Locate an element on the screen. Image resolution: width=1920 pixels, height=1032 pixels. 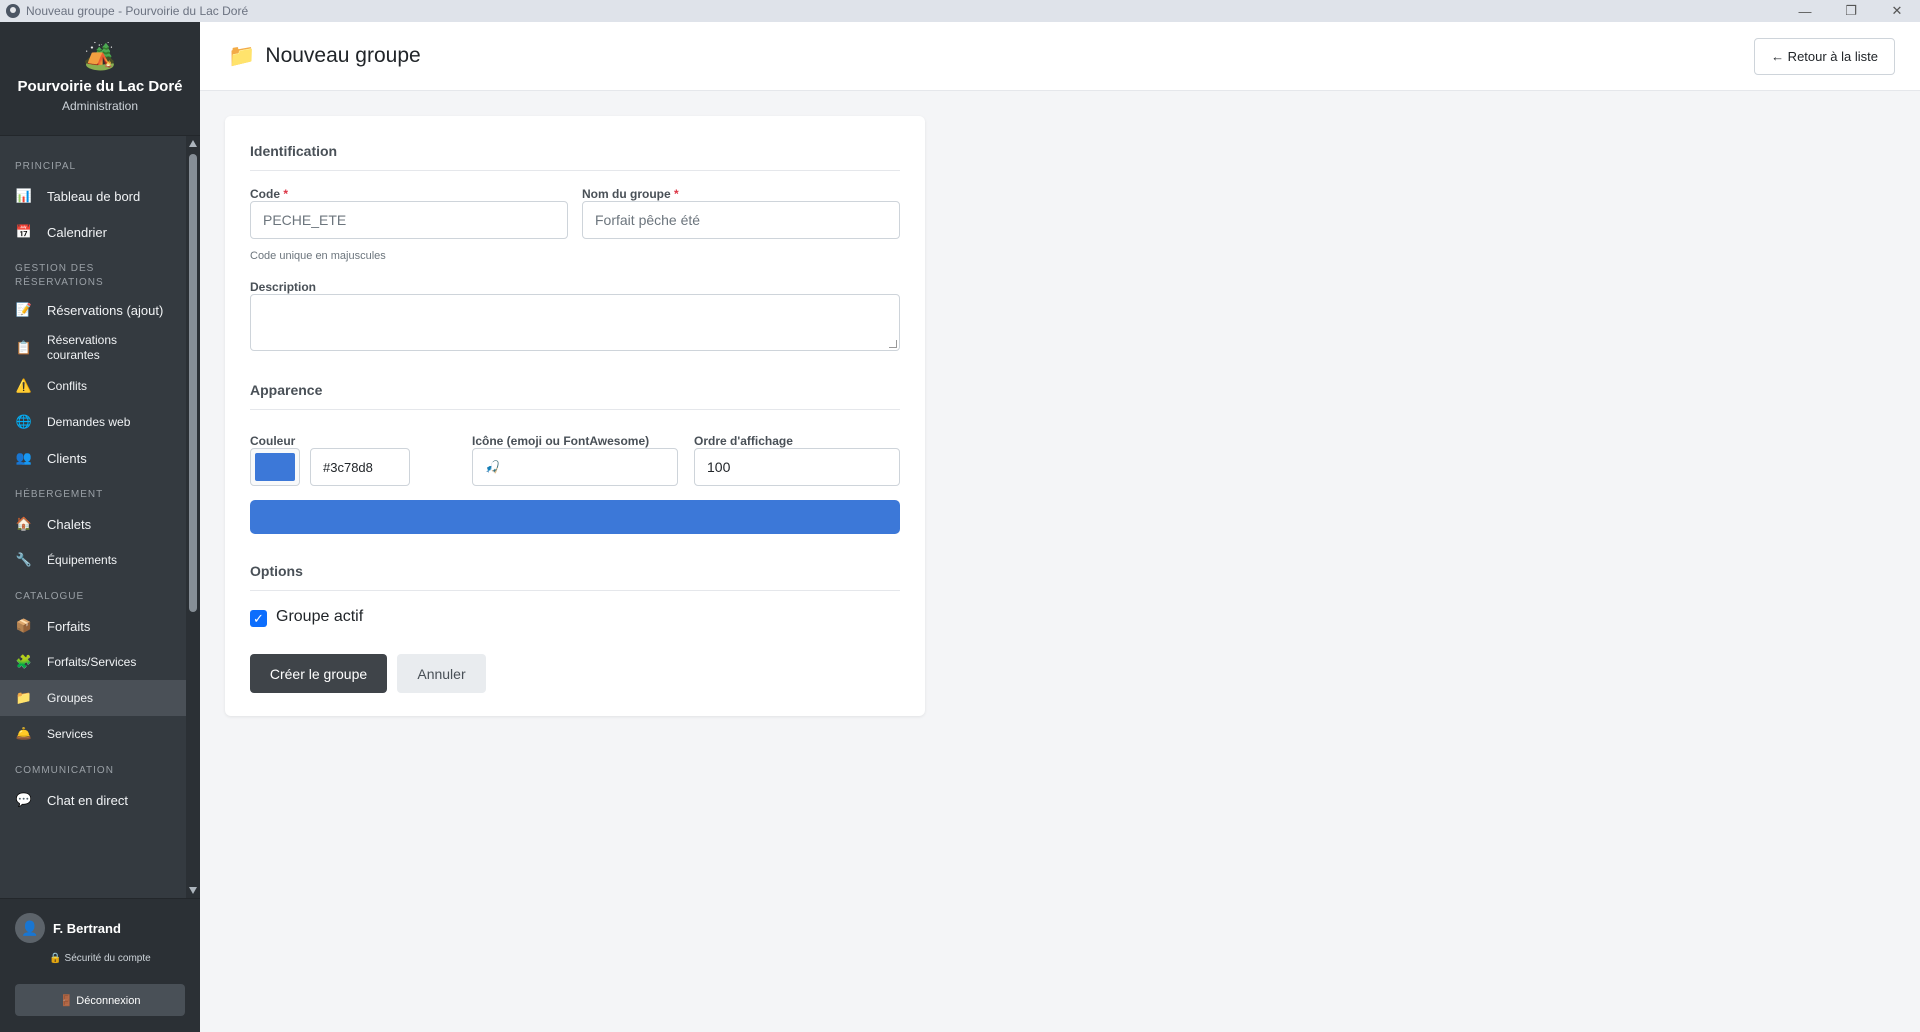
active-checkbox-label: Groupe actif is located at coordinates (319, 617).